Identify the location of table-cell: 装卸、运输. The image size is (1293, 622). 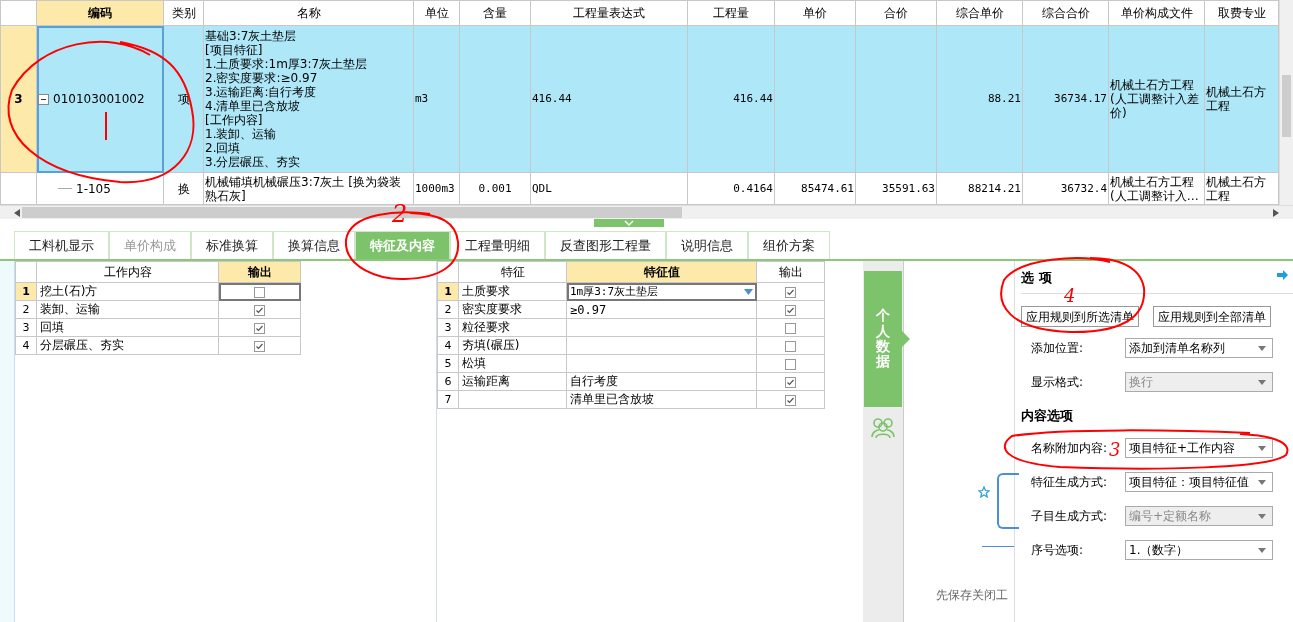
(127, 309).